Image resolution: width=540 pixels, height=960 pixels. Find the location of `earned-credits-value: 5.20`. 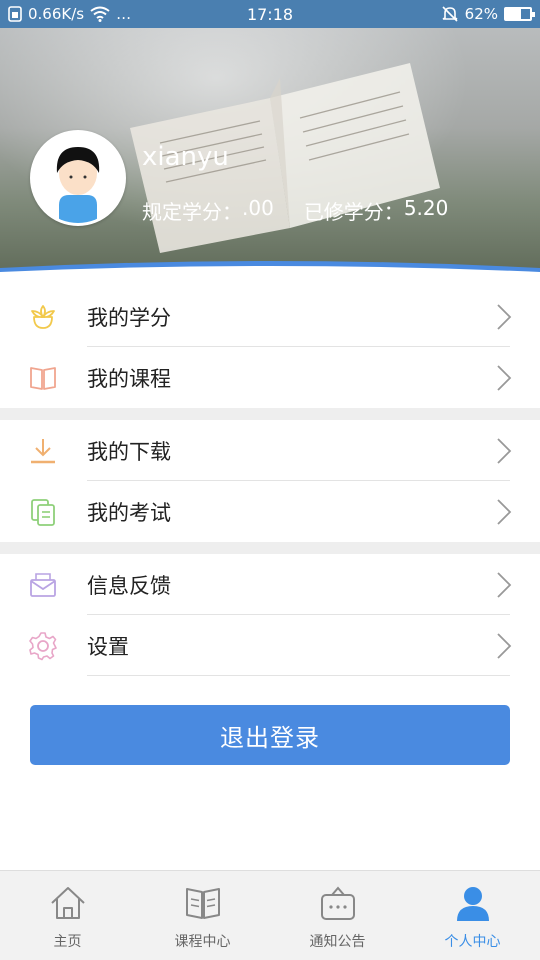

earned-credits-value: 5.20 is located at coordinates (426, 208).